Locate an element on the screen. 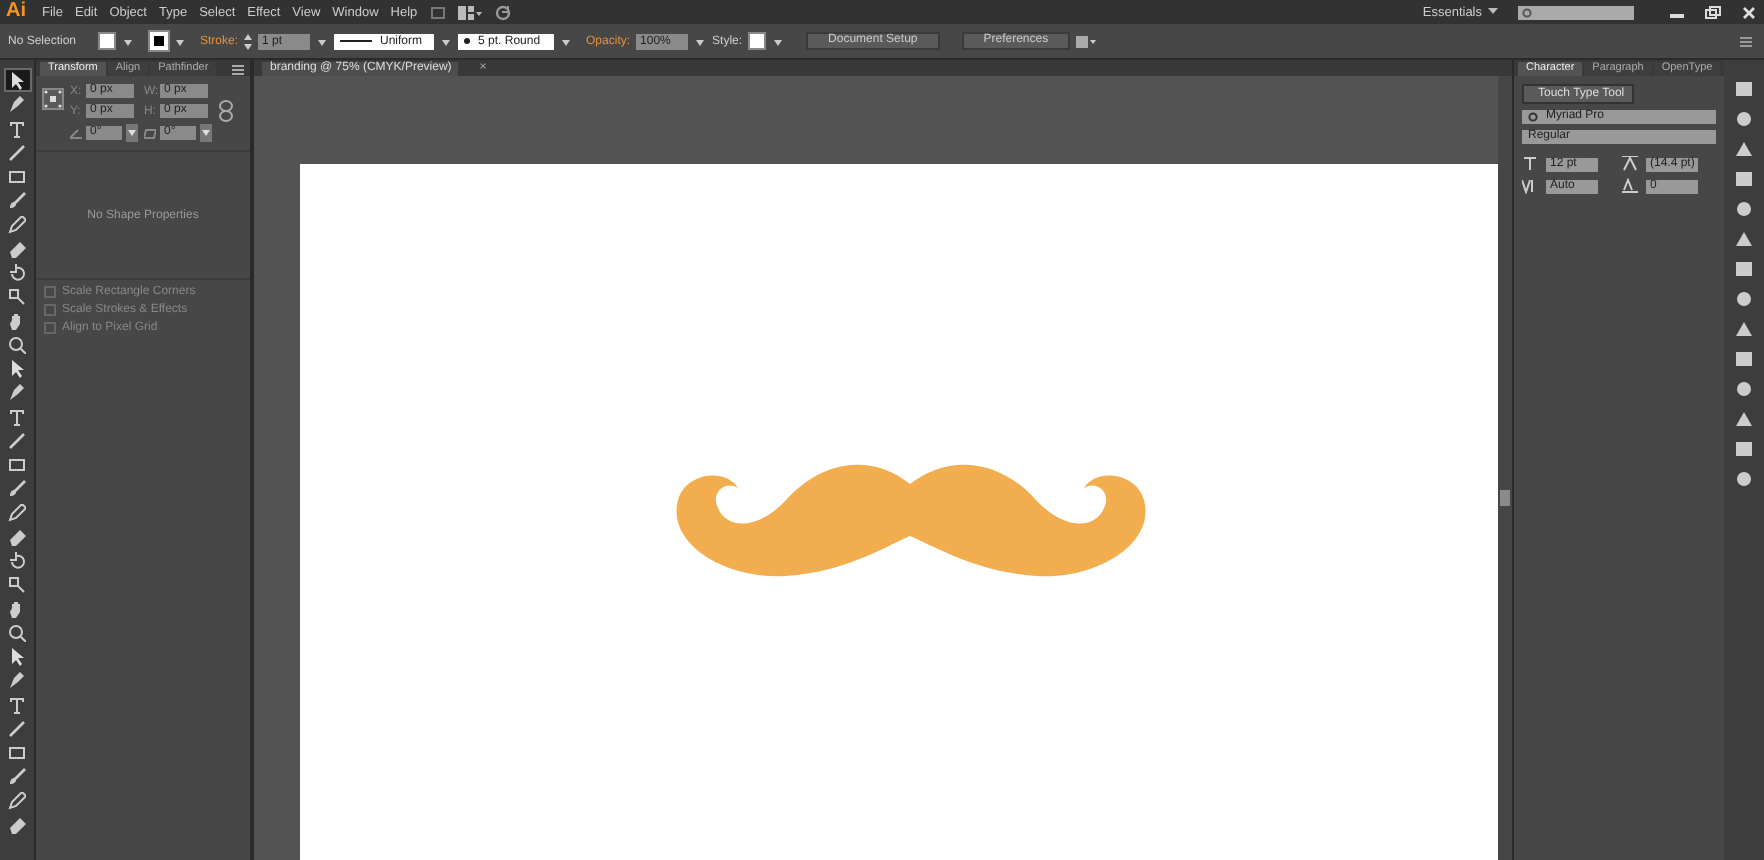 The image size is (1764, 860). leading-icon is located at coordinates (1630, 164).